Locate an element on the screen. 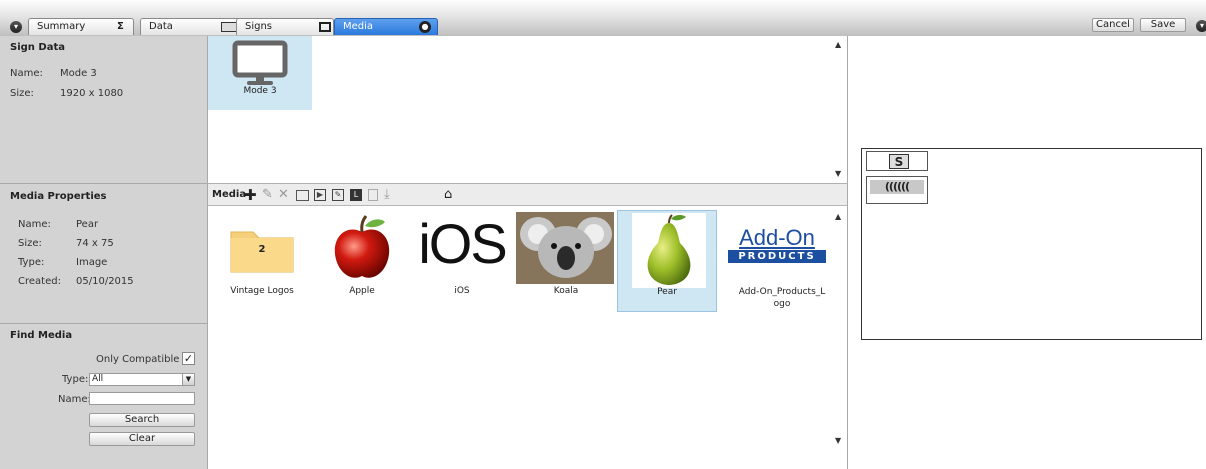 The height and width of the screenshot is (469, 1206). name-input is located at coordinates (142, 398).